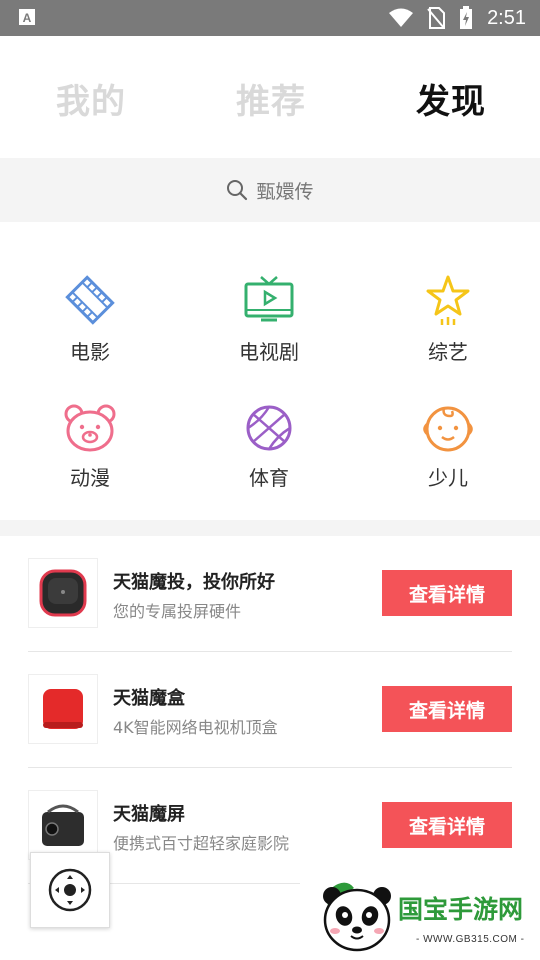  I want to click on search-icon, so click(237, 190).